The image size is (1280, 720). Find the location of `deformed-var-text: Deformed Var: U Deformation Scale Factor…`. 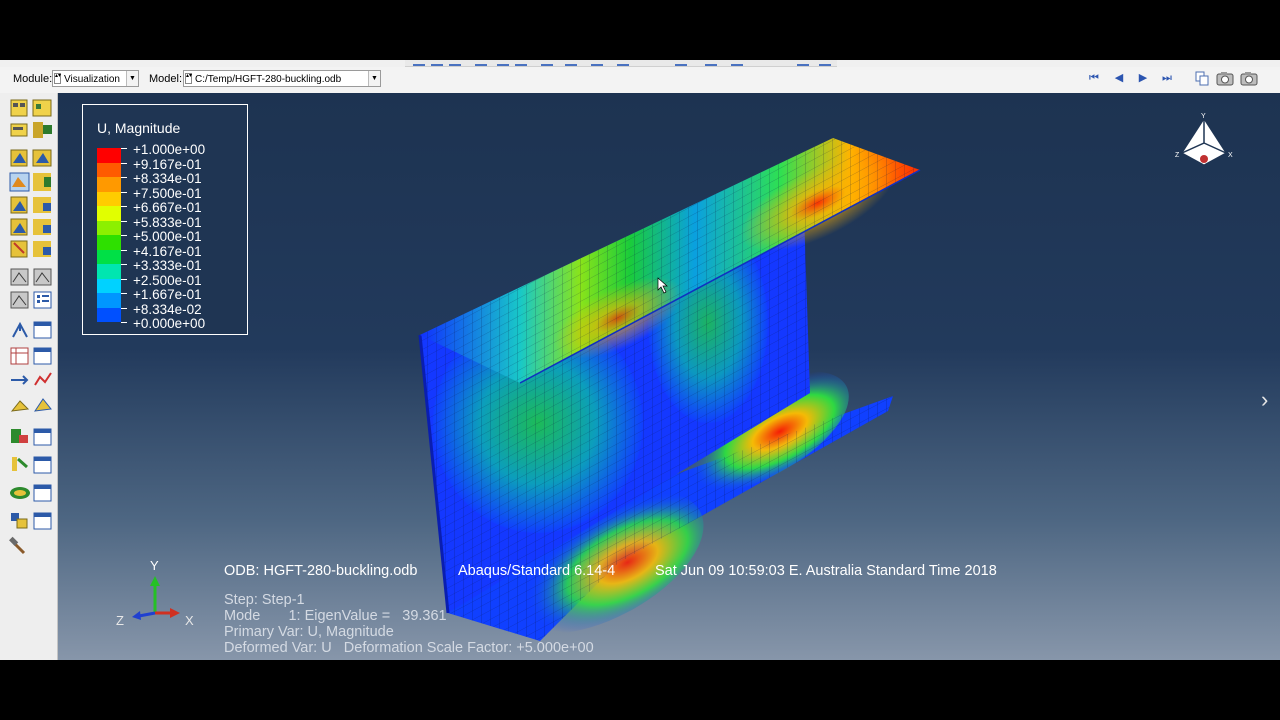

deformed-var-text: Deformed Var: U Deformation Scale Factor… is located at coordinates (409, 648).